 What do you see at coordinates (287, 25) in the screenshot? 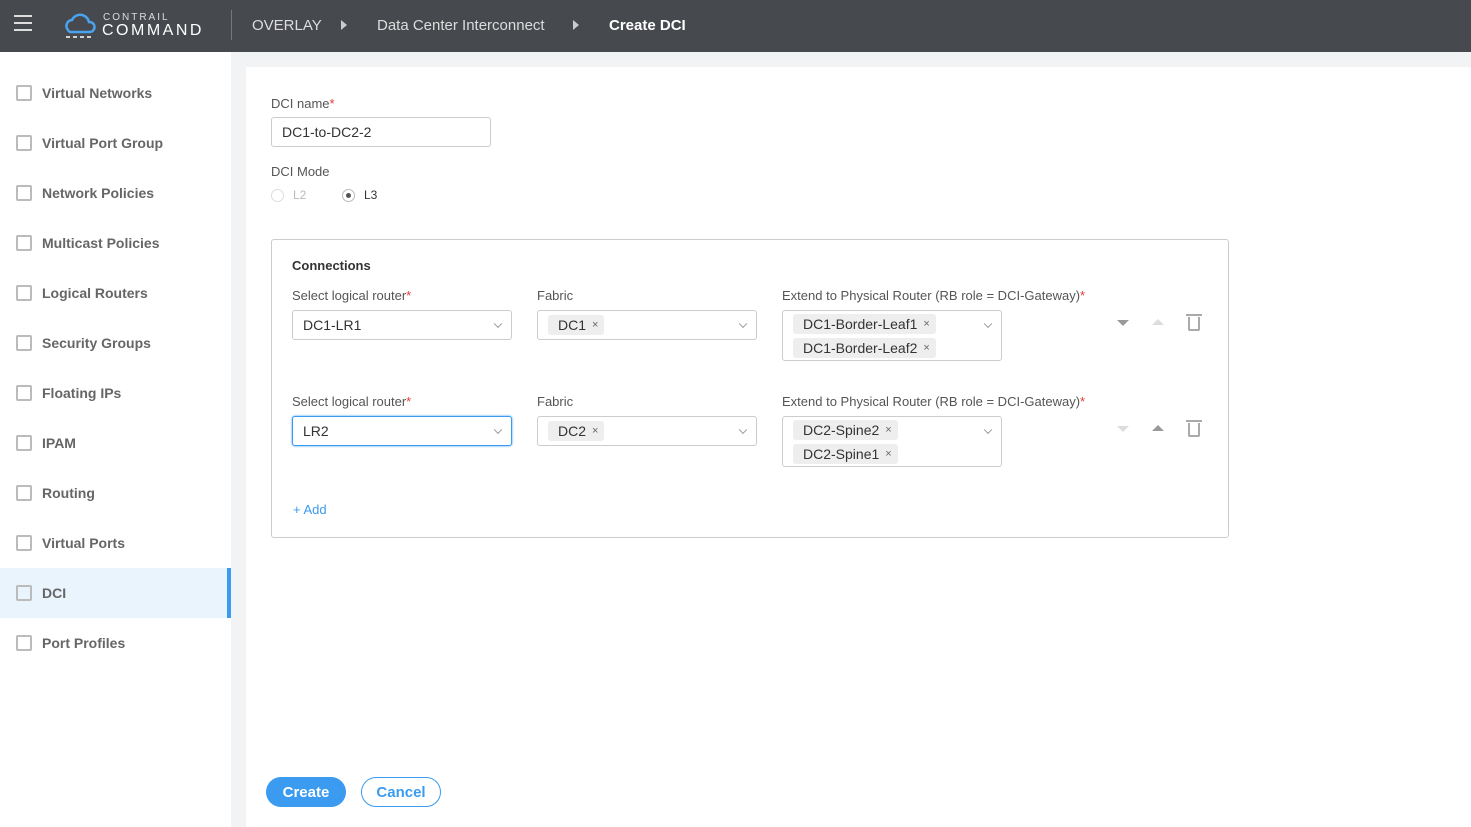
I see `breadcrumb-overlay: OVERLAY` at bounding box center [287, 25].